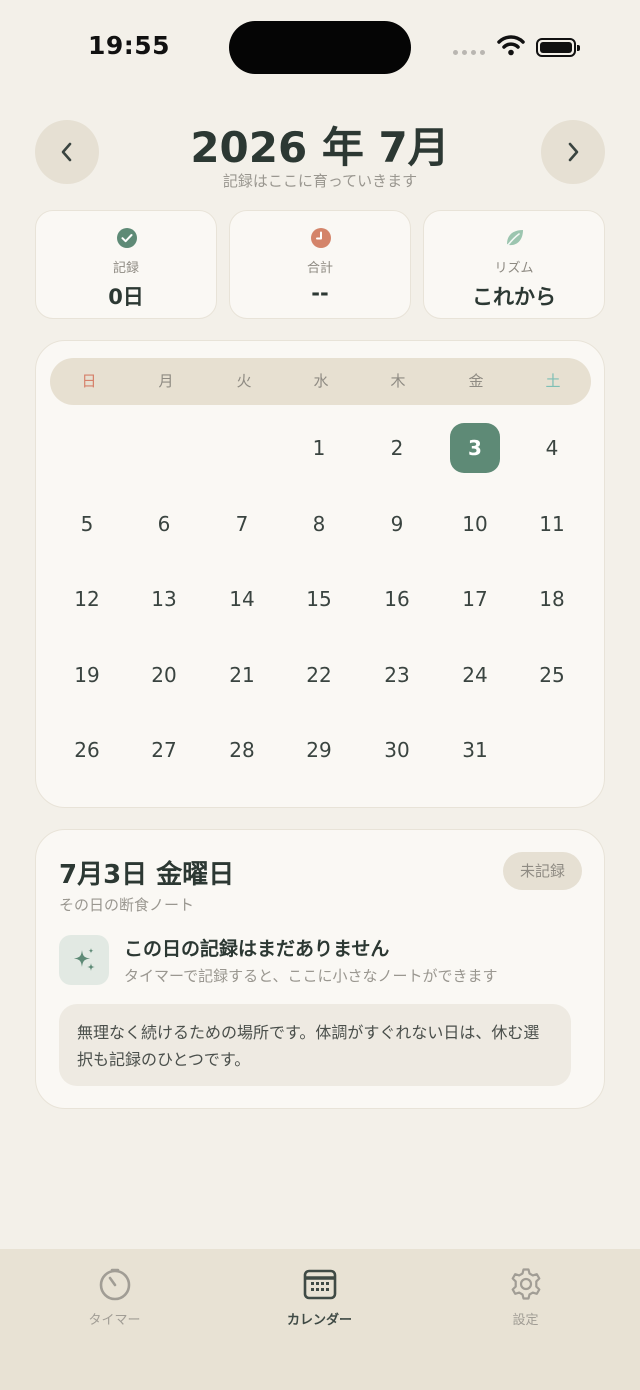 The image size is (640, 1390). What do you see at coordinates (319, 524) in the screenshot?
I see `calendar-day: 8` at bounding box center [319, 524].